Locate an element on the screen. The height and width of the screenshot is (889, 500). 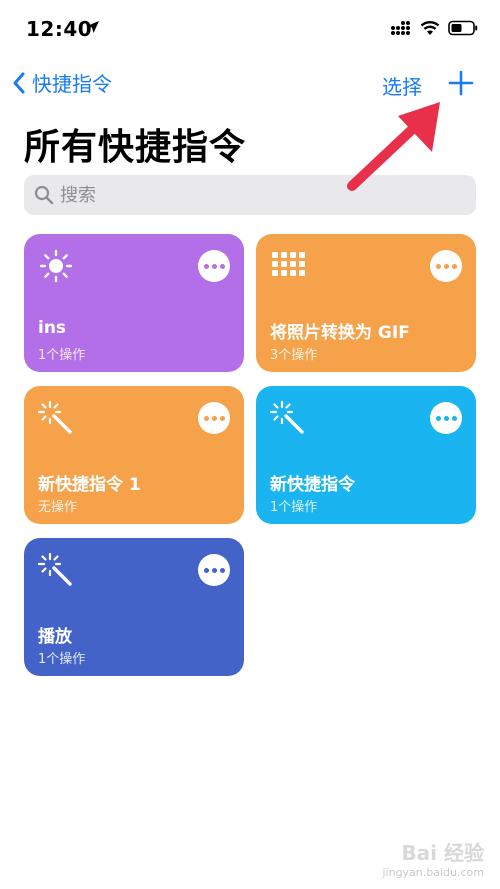
shortcut-action-count: 无操作 is located at coordinates (58, 507).